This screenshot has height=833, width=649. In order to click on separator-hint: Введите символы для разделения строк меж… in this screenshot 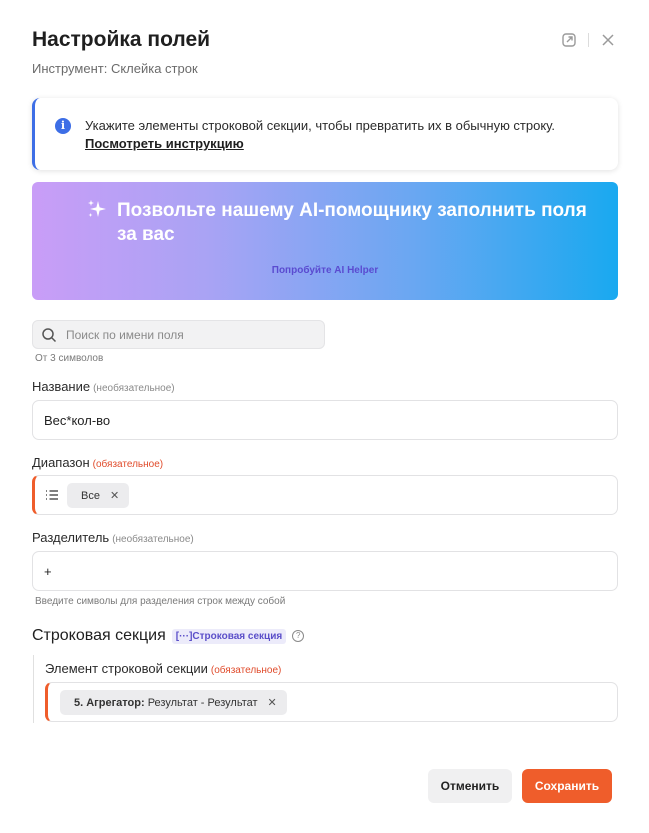, I will do `click(160, 601)`.